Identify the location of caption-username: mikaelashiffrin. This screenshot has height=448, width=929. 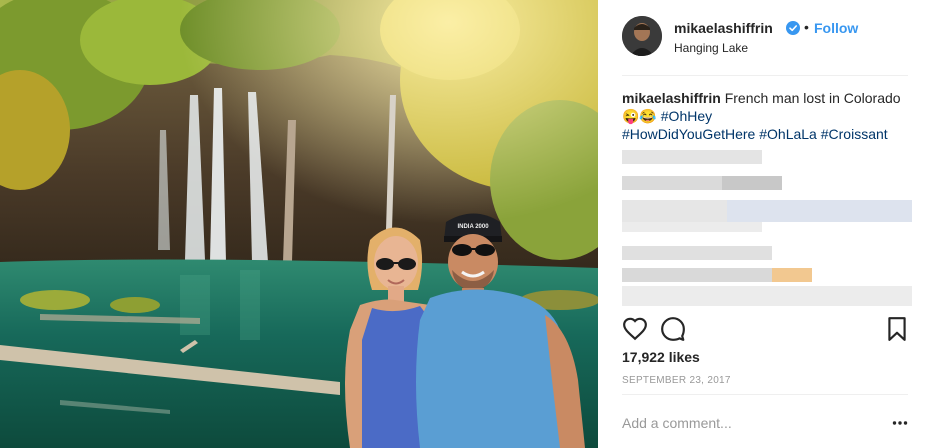
(671, 98).